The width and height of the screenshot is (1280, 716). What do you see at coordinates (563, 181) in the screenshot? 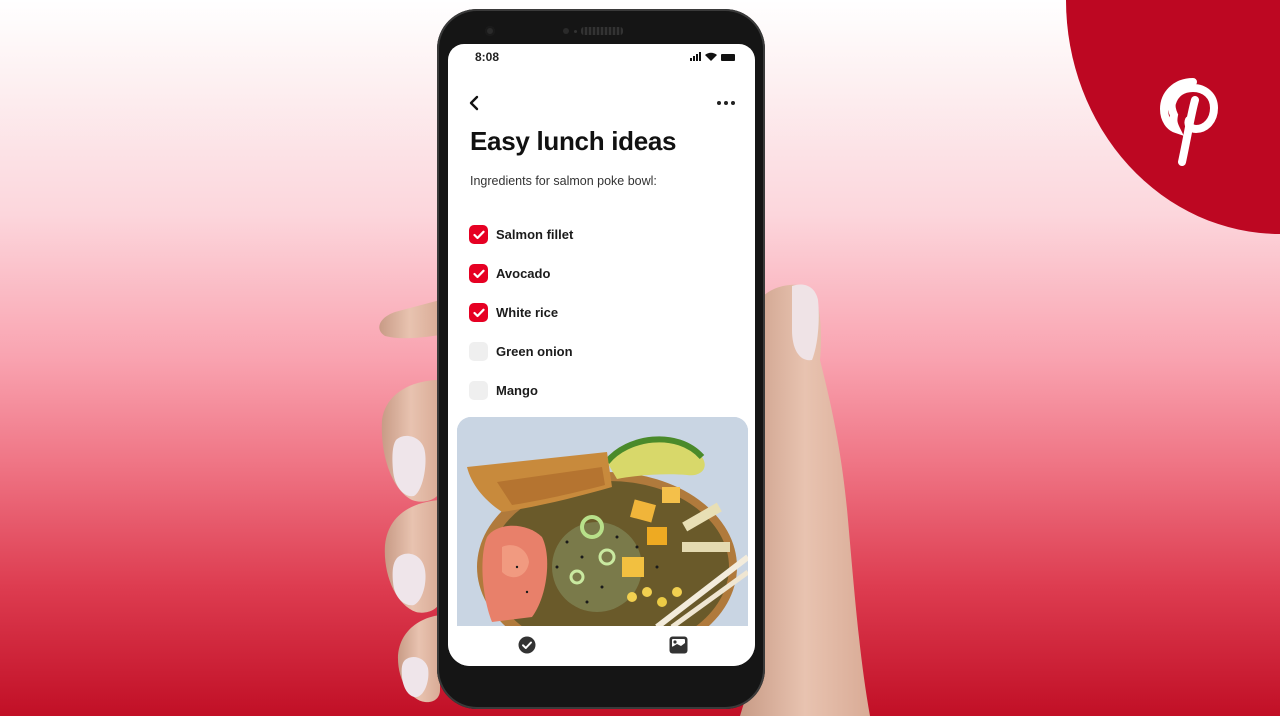
I see `board-subtitle: Ingredients for salmon poke bowl:` at bounding box center [563, 181].